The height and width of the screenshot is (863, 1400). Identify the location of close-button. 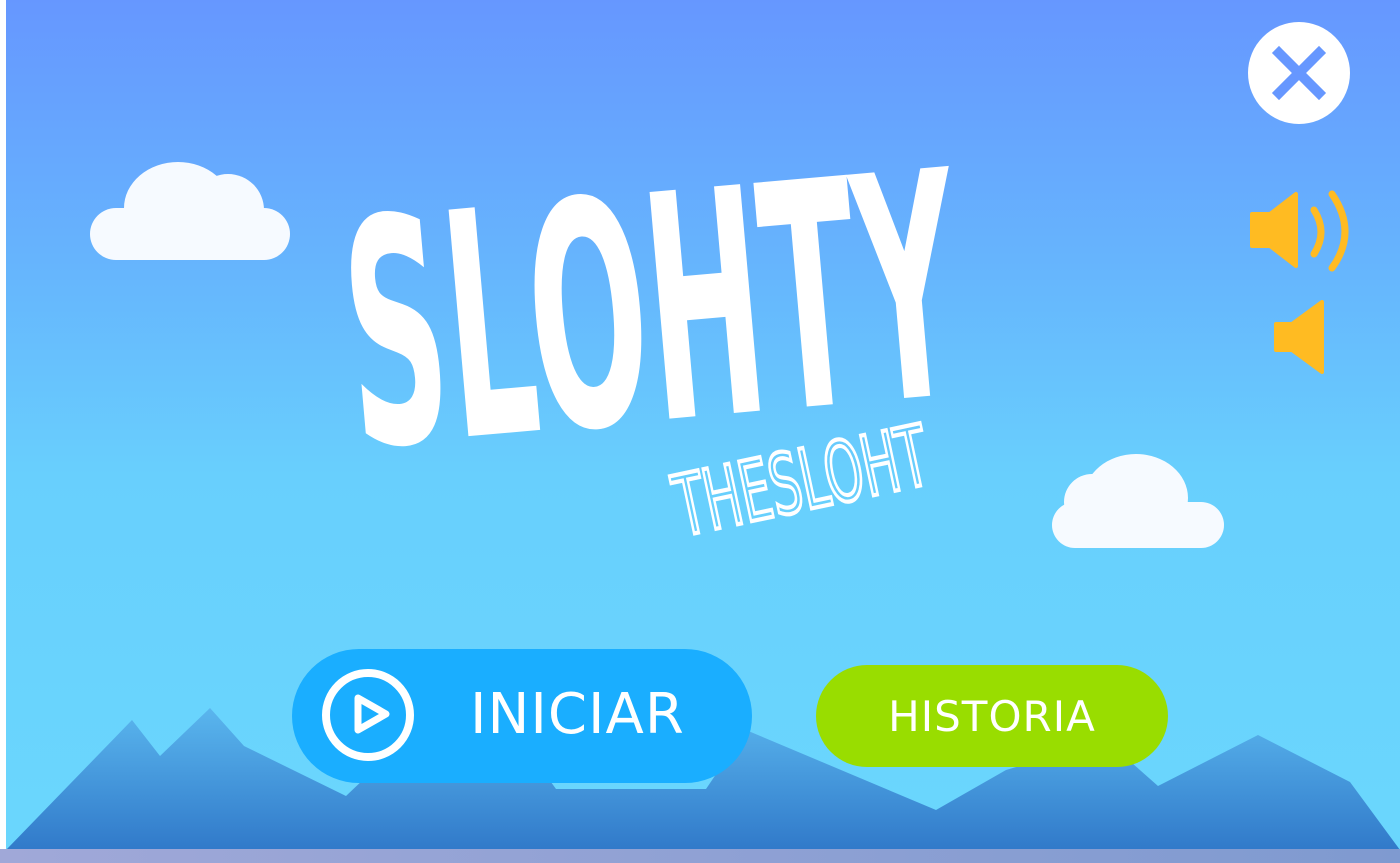
(1299, 73).